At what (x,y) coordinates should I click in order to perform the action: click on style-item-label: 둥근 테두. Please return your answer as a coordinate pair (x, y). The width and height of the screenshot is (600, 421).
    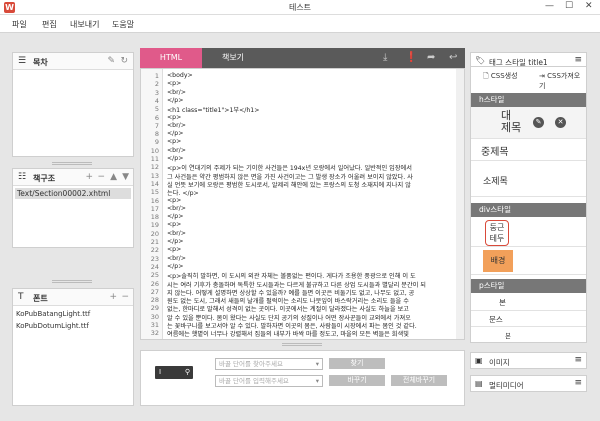
    Looking at the image, I should click on (497, 233).